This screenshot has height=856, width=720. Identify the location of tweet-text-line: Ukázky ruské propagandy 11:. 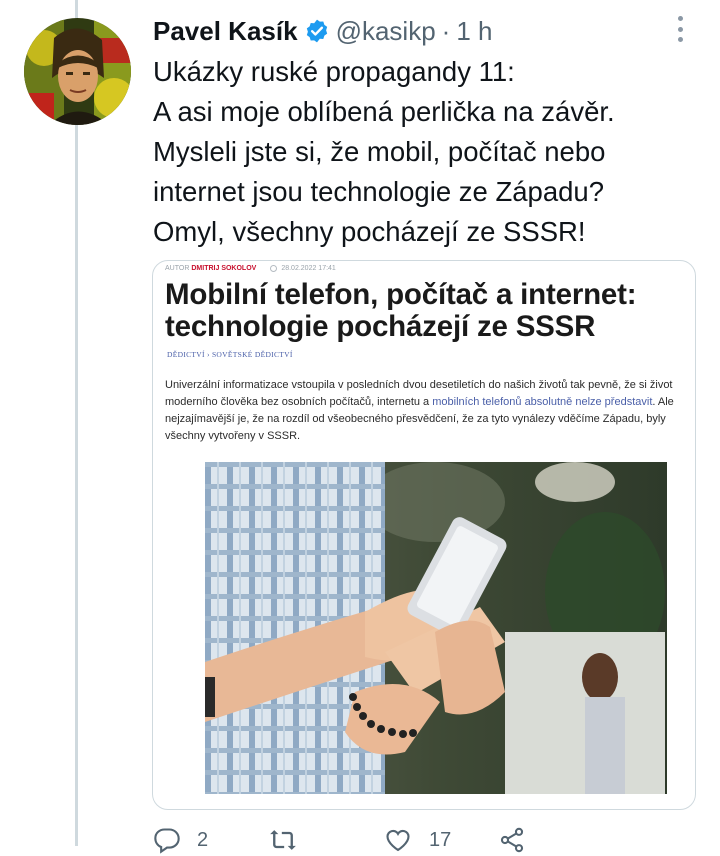
(334, 71).